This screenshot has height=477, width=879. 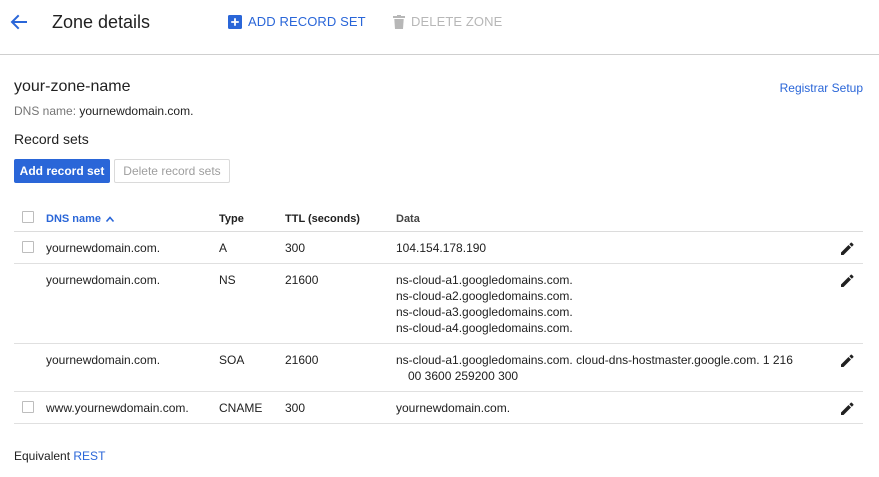 I want to click on column-header-dns-name-label: DNS name, so click(x=74, y=219).